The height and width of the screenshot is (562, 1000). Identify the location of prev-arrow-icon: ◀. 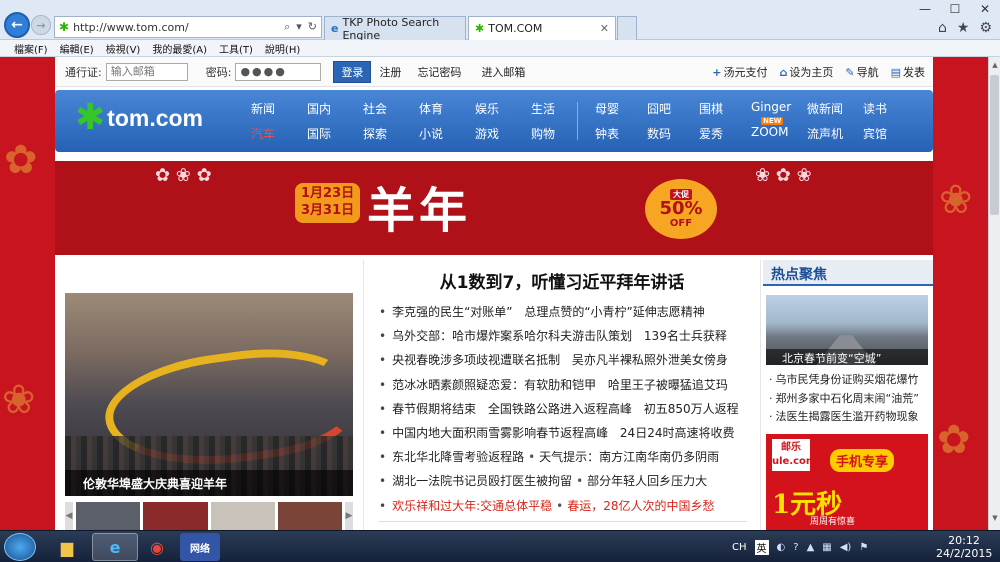
(69, 516).